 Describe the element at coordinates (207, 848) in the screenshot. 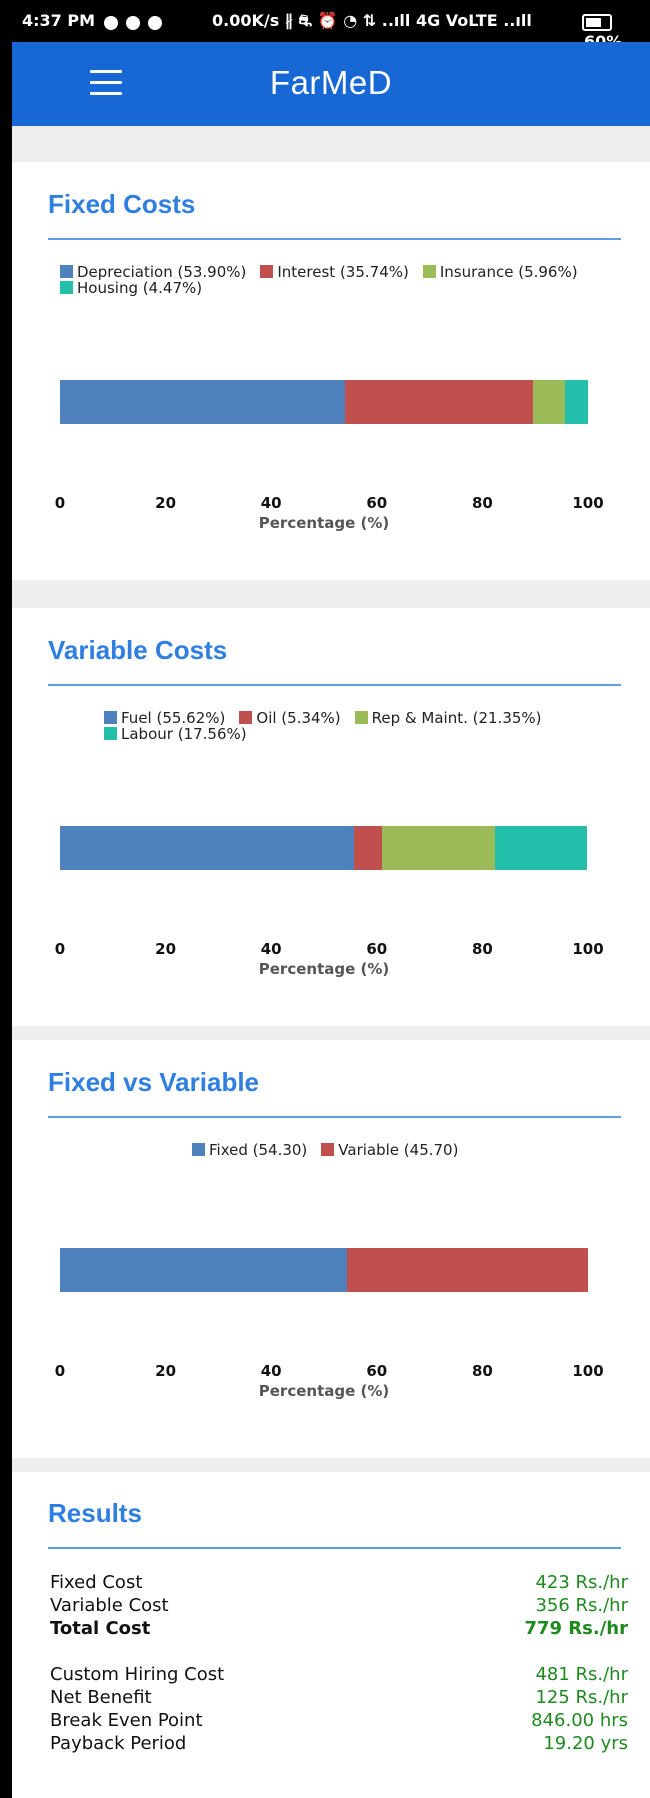

I see `bar-segment-fuel` at that location.